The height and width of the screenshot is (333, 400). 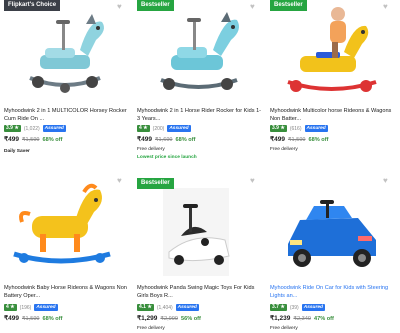 I want to click on price-row: ₹499 ₹1,699 68% off, so click(x=166, y=139).